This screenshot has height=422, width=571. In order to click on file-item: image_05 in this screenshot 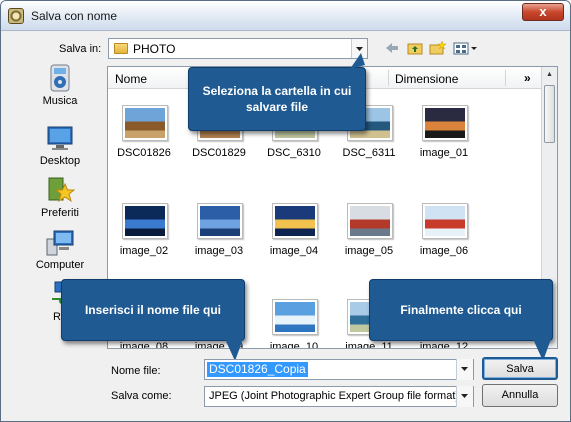, I will do `click(369, 243)`.